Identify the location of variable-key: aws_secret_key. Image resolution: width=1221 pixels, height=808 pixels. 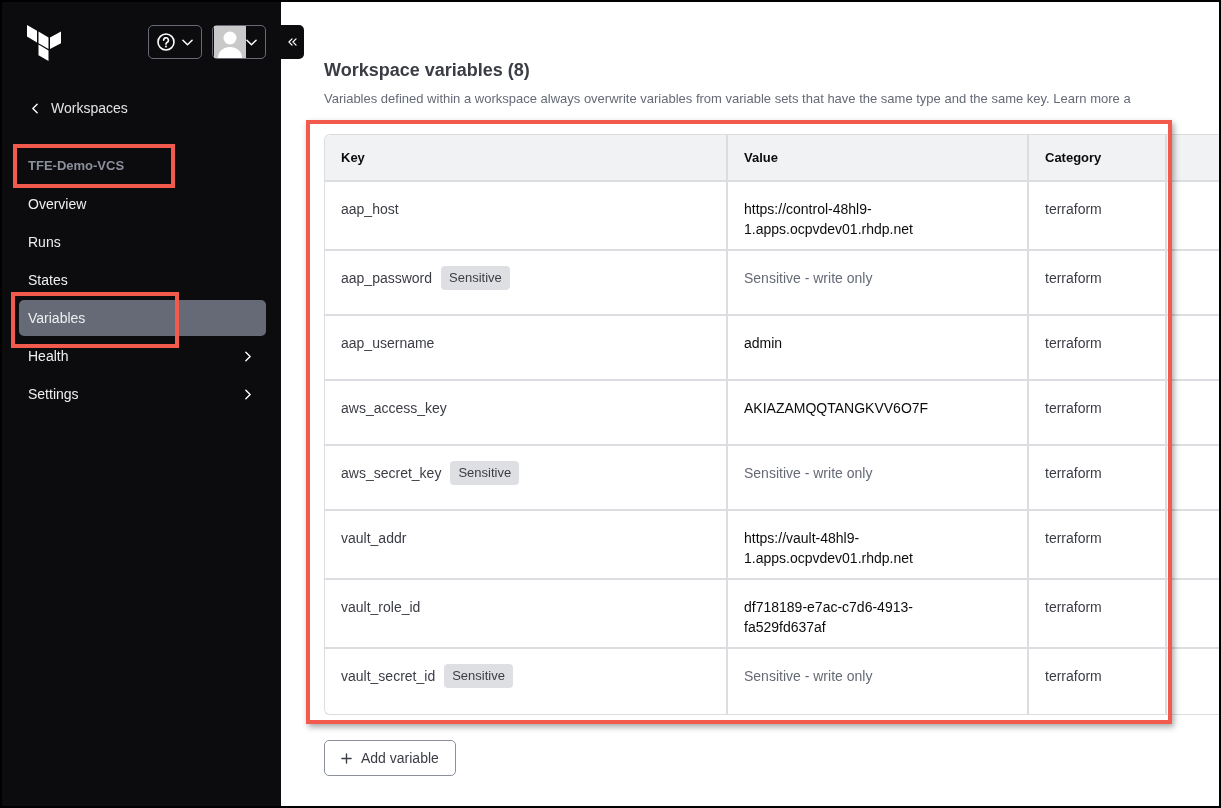
(391, 473).